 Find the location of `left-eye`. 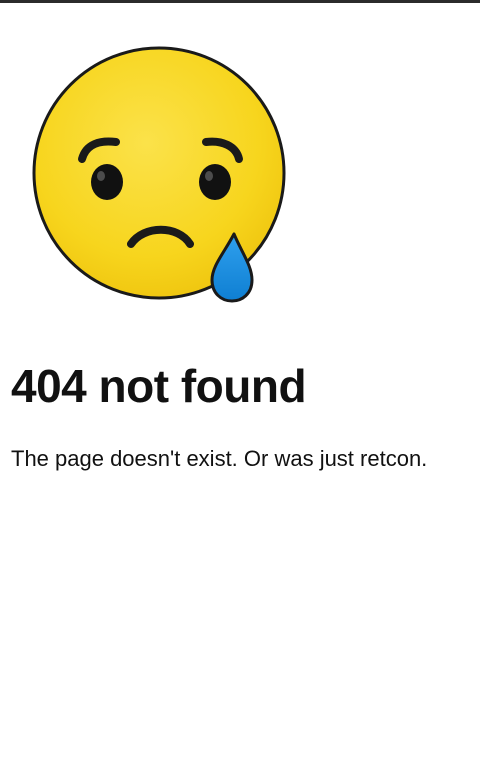

left-eye is located at coordinates (107, 182).